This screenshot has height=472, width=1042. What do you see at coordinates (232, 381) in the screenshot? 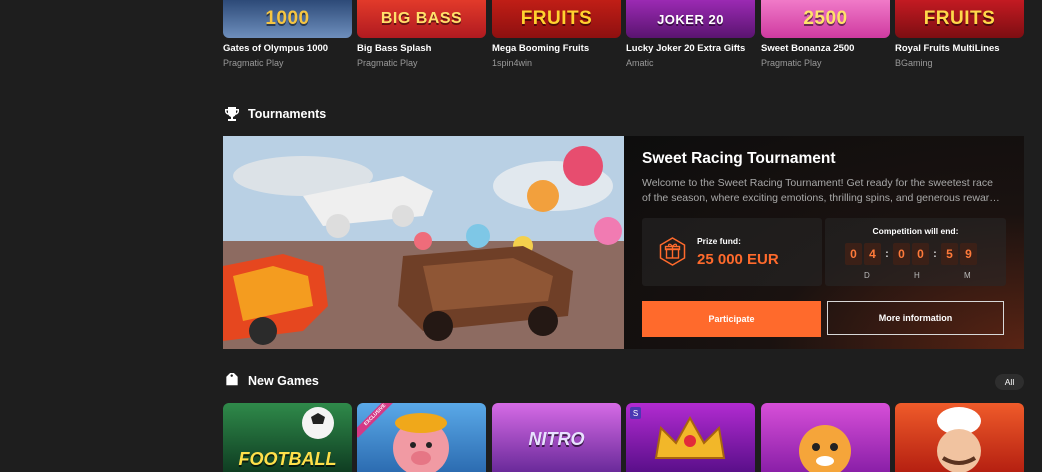
I see `tag-icon` at bounding box center [232, 381].